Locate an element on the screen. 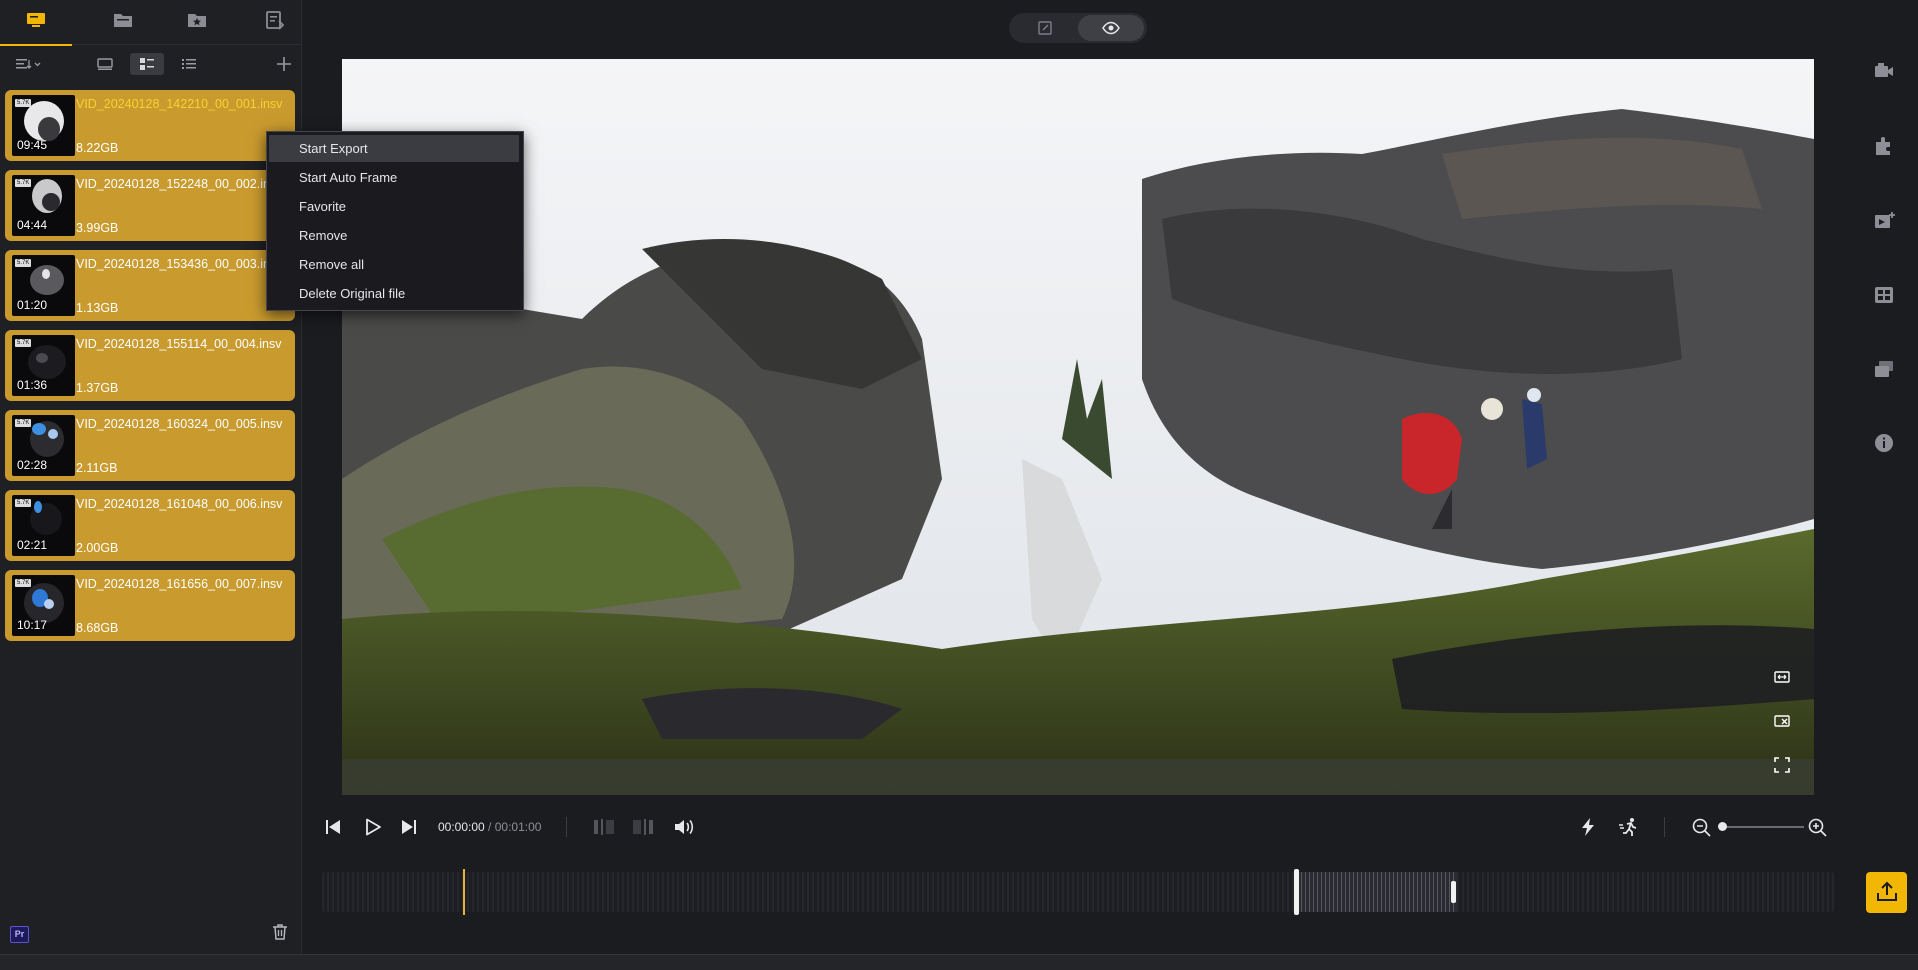 The height and width of the screenshot is (970, 1918). info-icon is located at coordinates (1884, 443).